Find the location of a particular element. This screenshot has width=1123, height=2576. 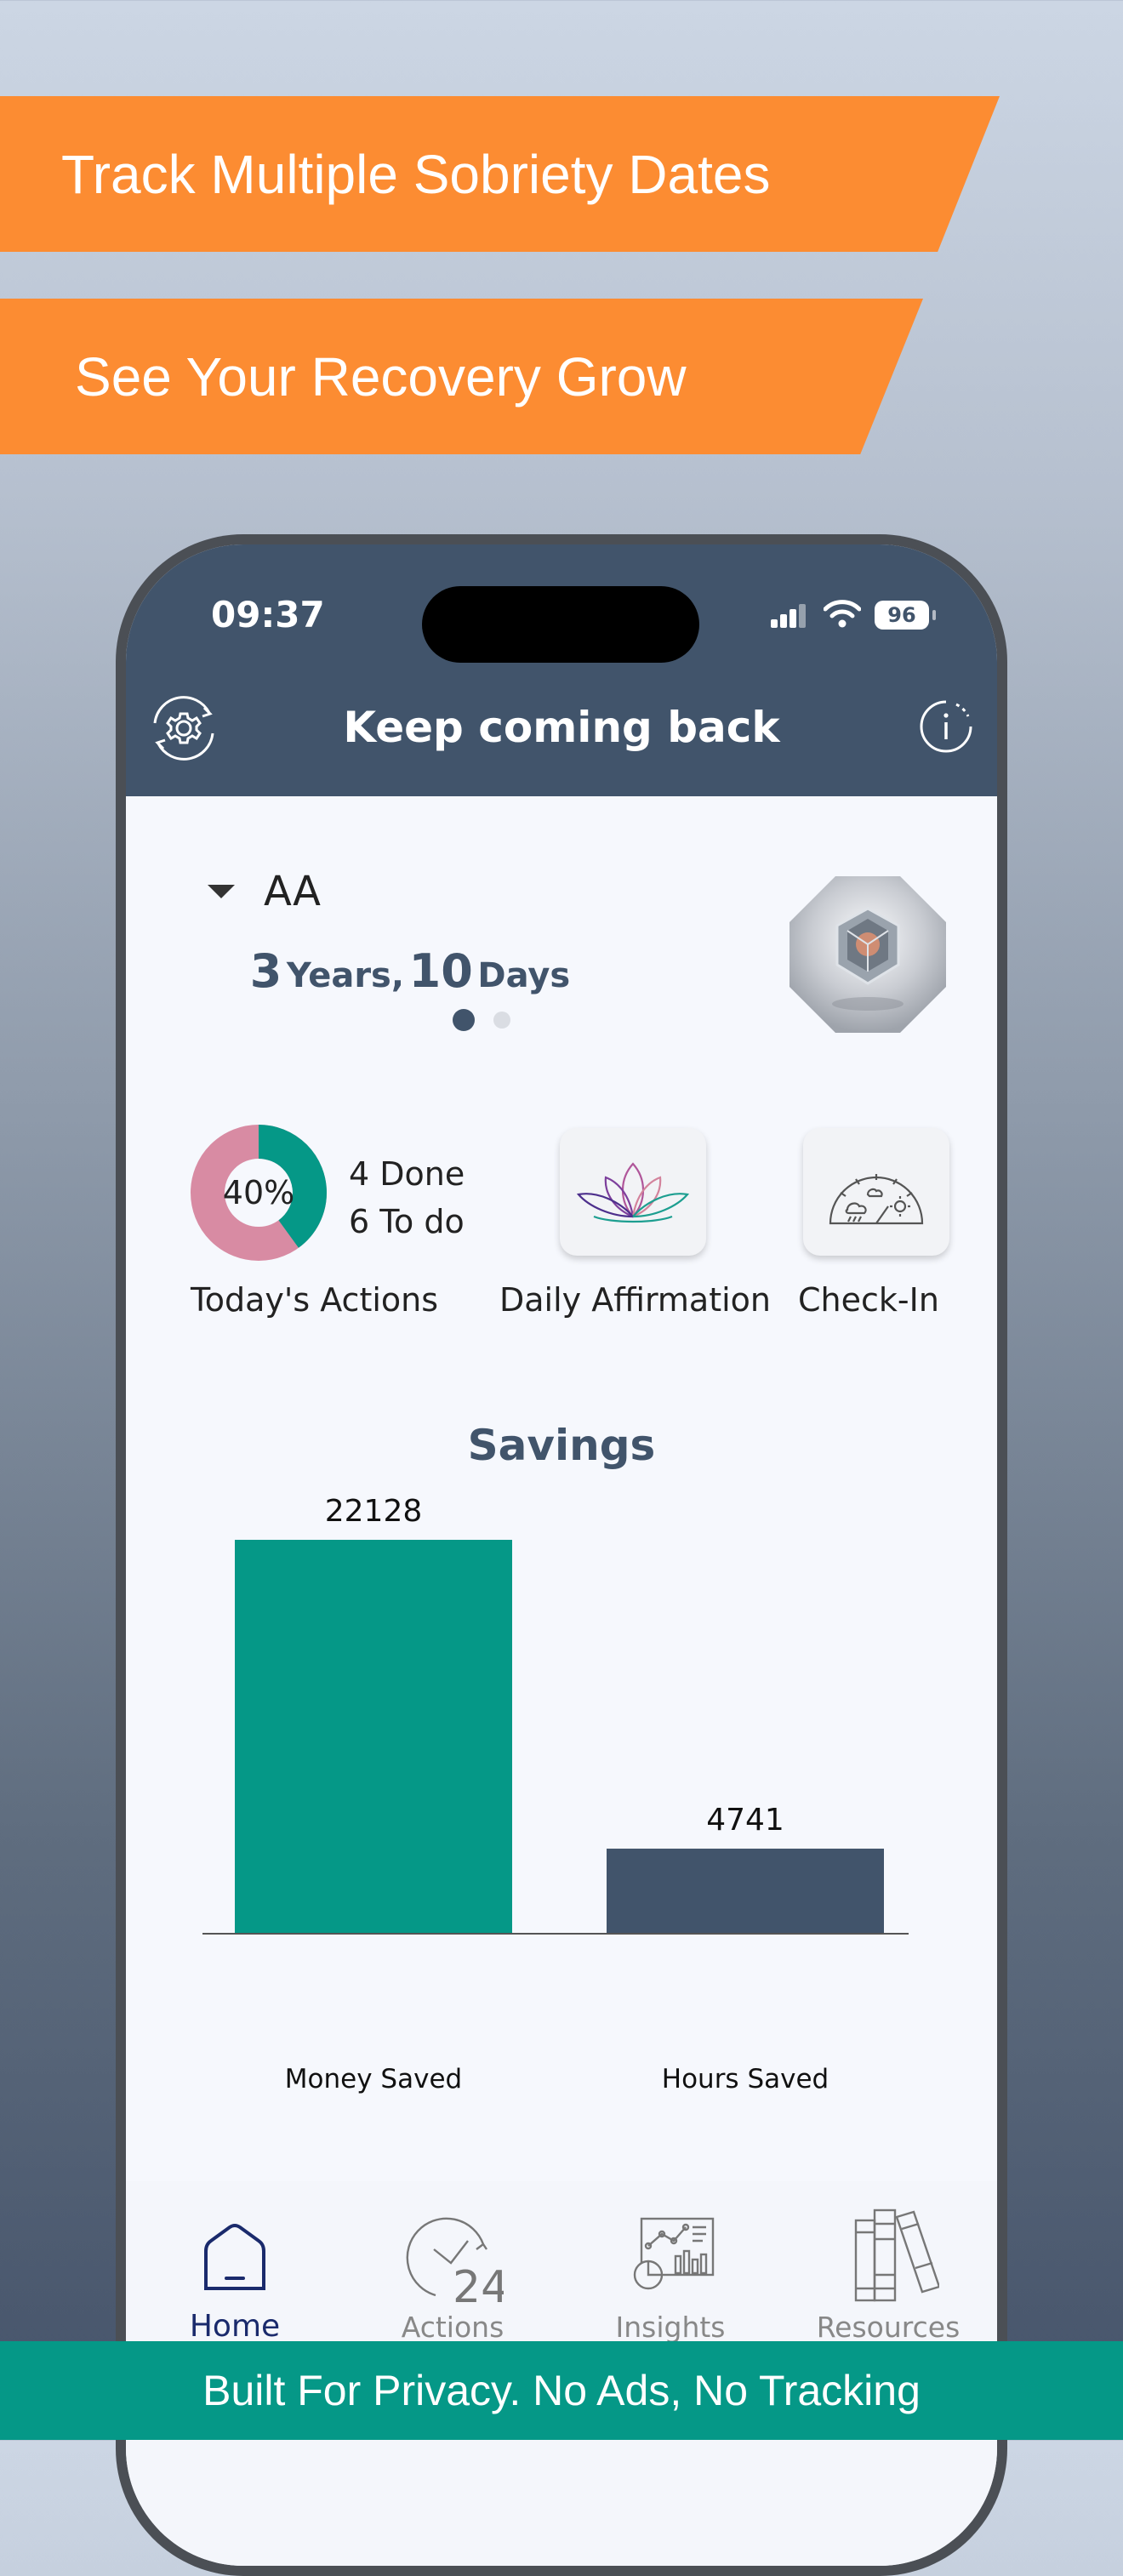

tab-label: Actions is located at coordinates (452, 2327).